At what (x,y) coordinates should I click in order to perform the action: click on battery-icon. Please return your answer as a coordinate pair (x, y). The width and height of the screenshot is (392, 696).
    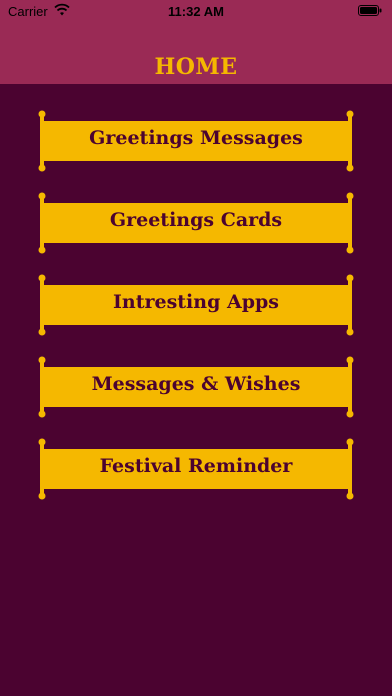
    Looking at the image, I should click on (370, 10).